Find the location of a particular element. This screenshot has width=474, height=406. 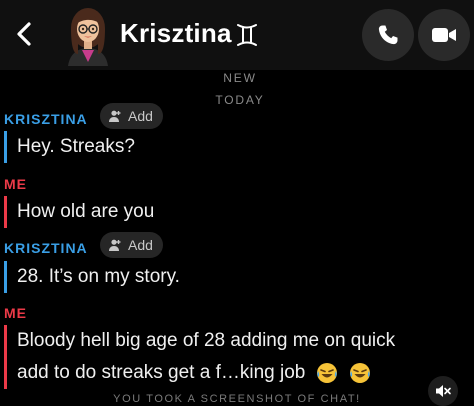

avatar is located at coordinates (88, 35).